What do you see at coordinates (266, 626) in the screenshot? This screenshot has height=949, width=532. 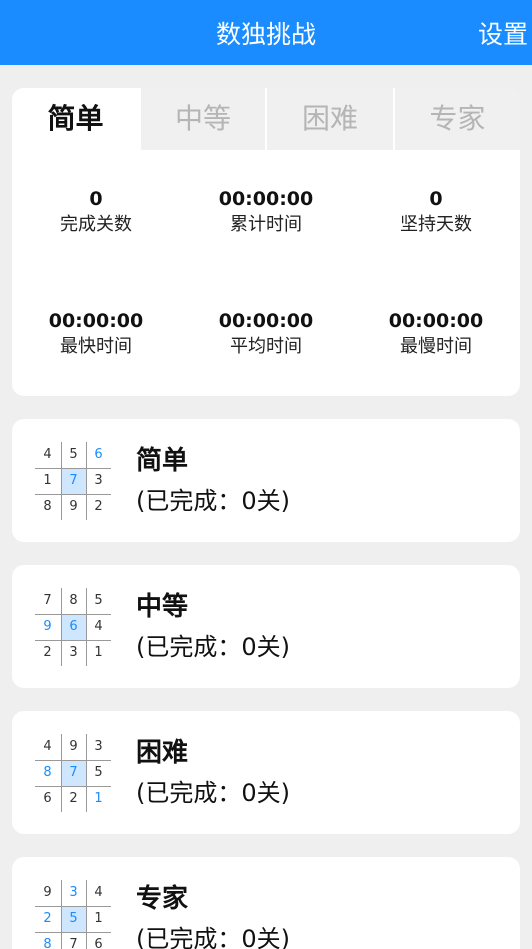 I see `level-card-medium: 7 8 5 964 2 3 1 中等 (已完成：0关)` at bounding box center [266, 626].